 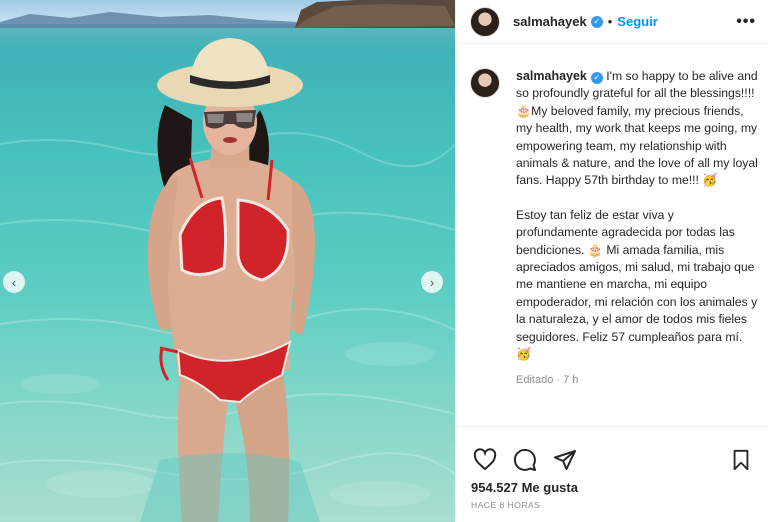 I want to click on avatar, so click(x=485, y=21).